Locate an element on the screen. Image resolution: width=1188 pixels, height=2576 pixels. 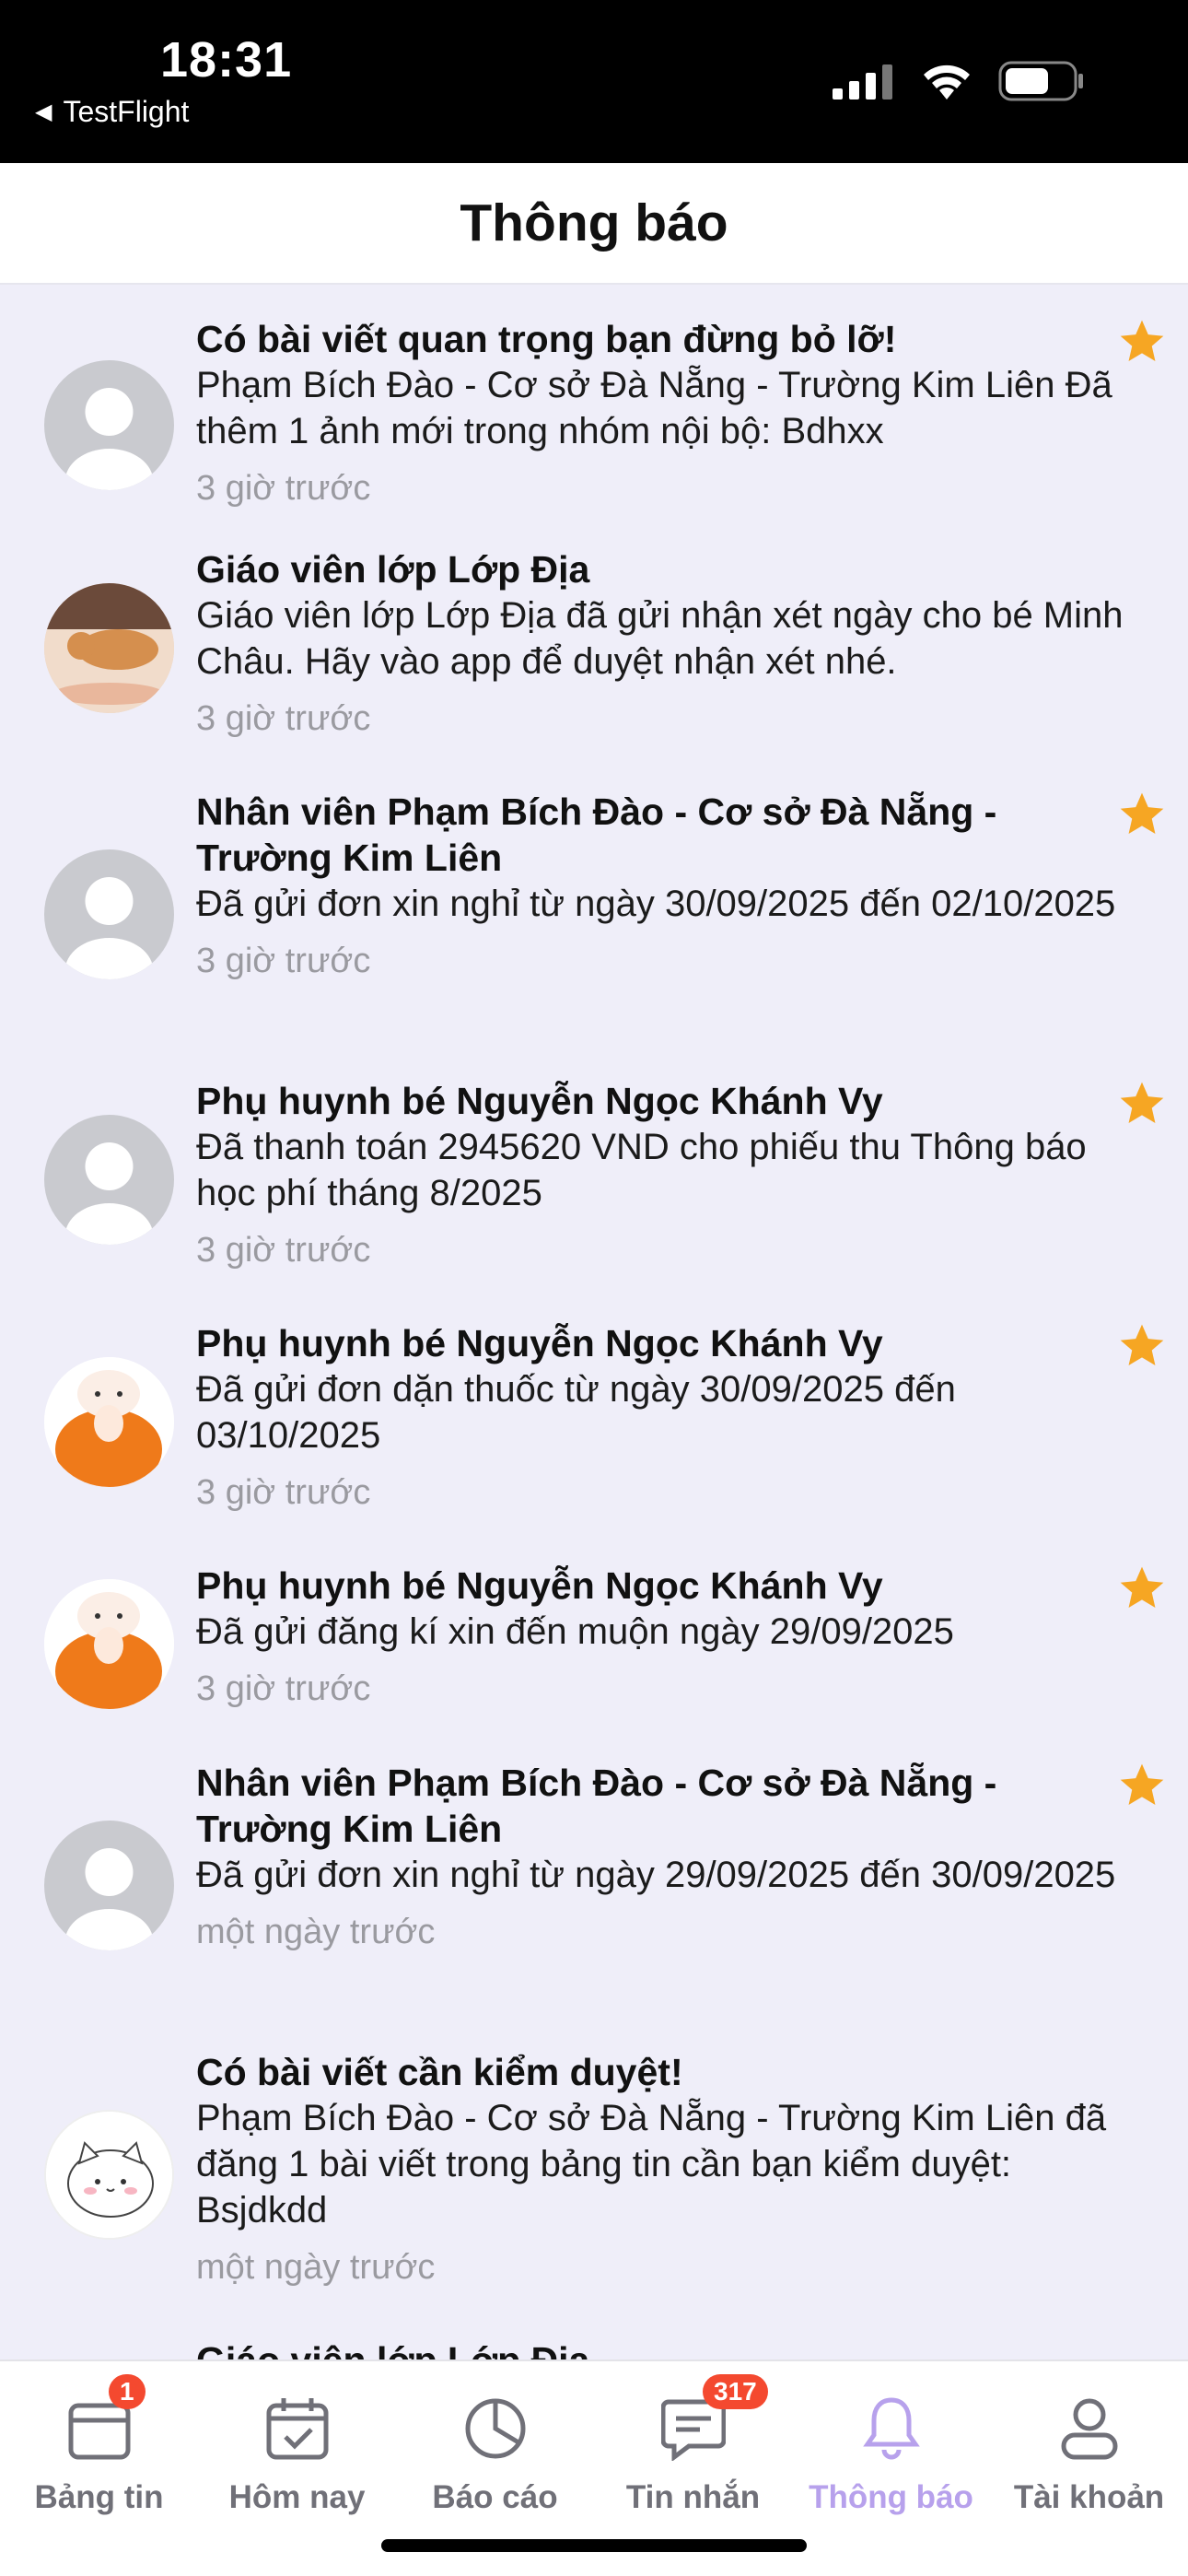
status-time: 18:31 is located at coordinates (226, 60).